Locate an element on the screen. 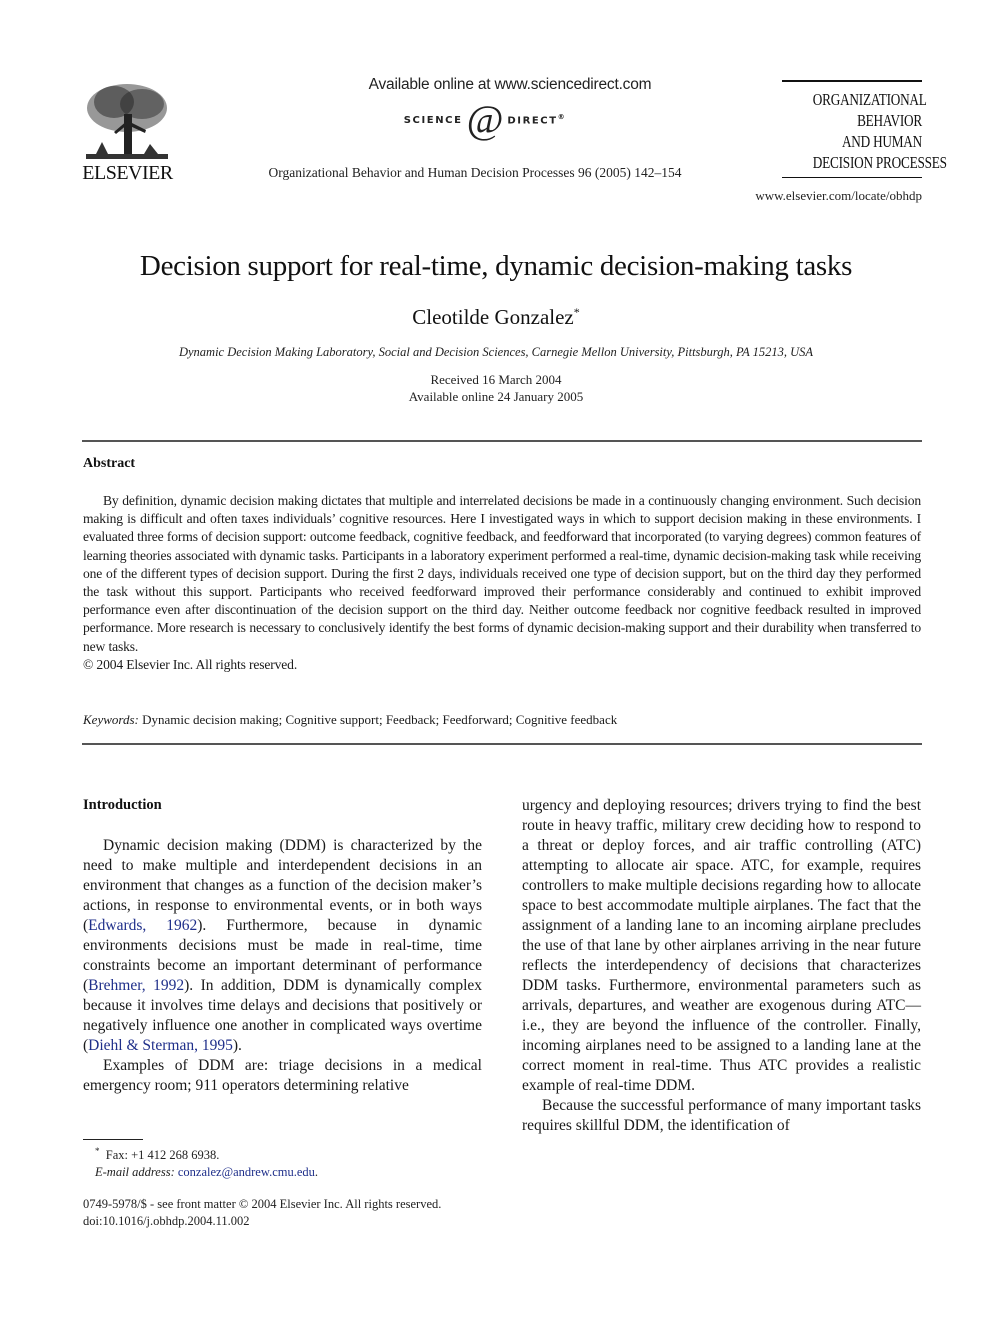 This screenshot has width=992, height=1323. citation-link: Brehmer, 1992 is located at coordinates (136, 985).